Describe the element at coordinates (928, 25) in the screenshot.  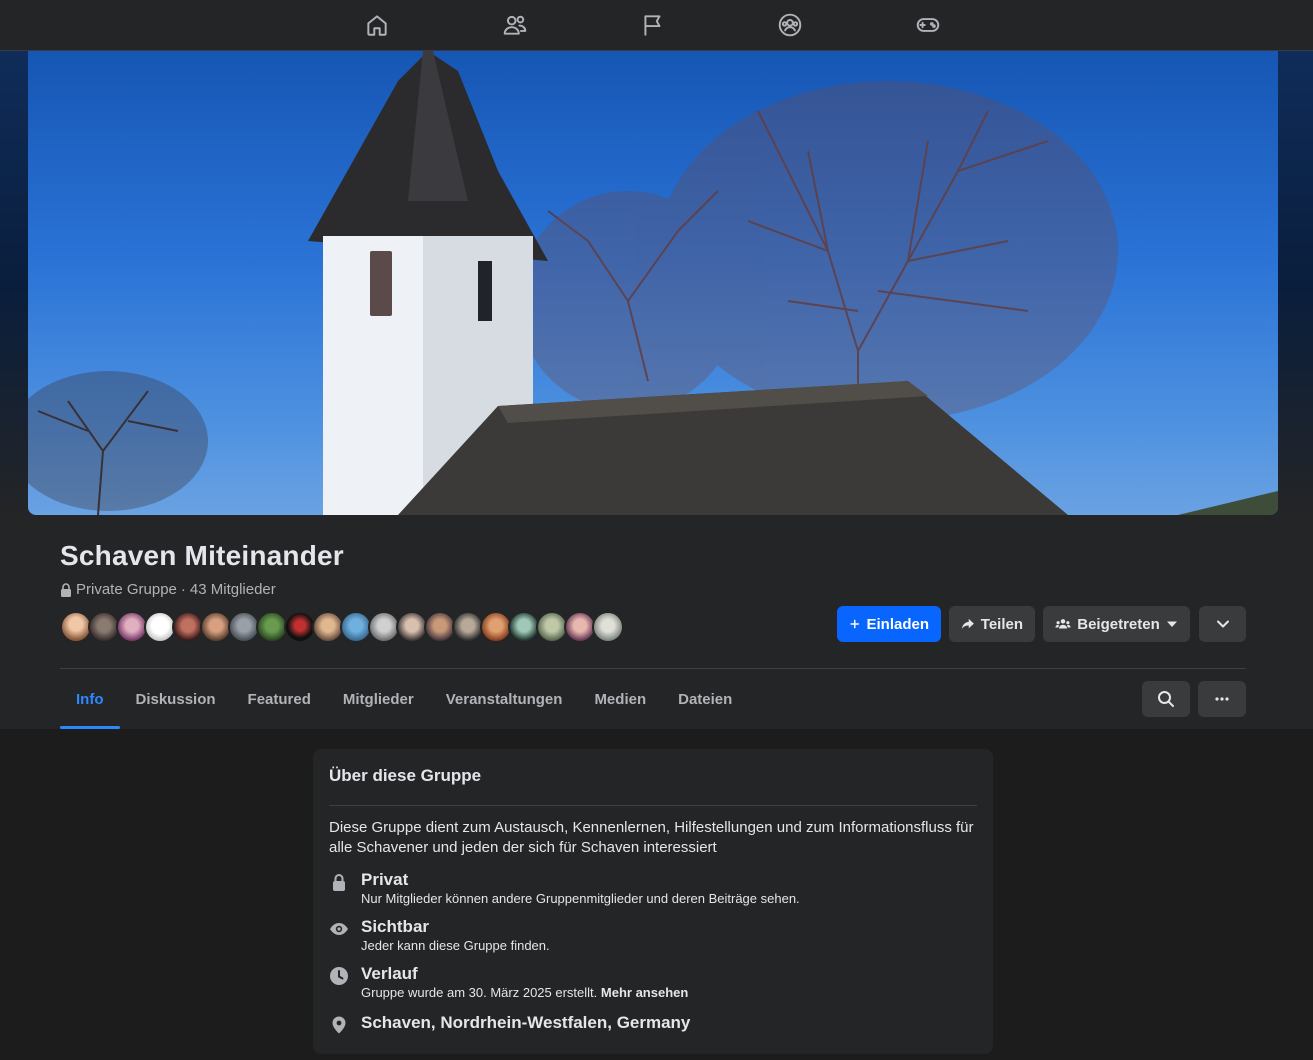
I see `gaming-icon` at that location.